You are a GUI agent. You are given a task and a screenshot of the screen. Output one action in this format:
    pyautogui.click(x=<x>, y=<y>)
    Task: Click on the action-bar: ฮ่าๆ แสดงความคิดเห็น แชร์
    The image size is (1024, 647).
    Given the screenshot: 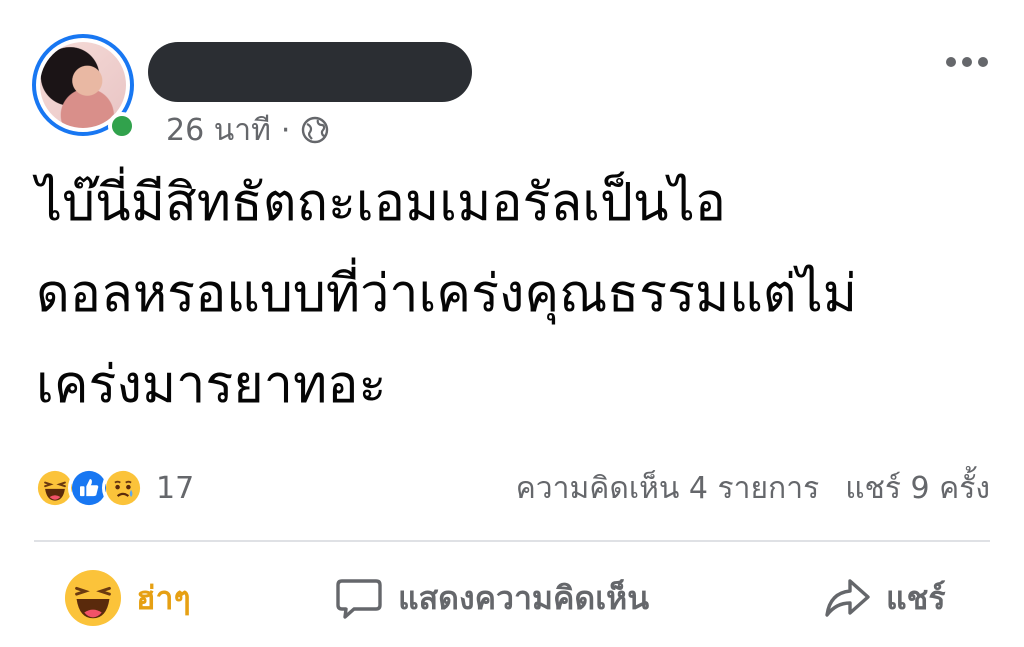 What is the action you would take?
    pyautogui.click(x=512, y=598)
    